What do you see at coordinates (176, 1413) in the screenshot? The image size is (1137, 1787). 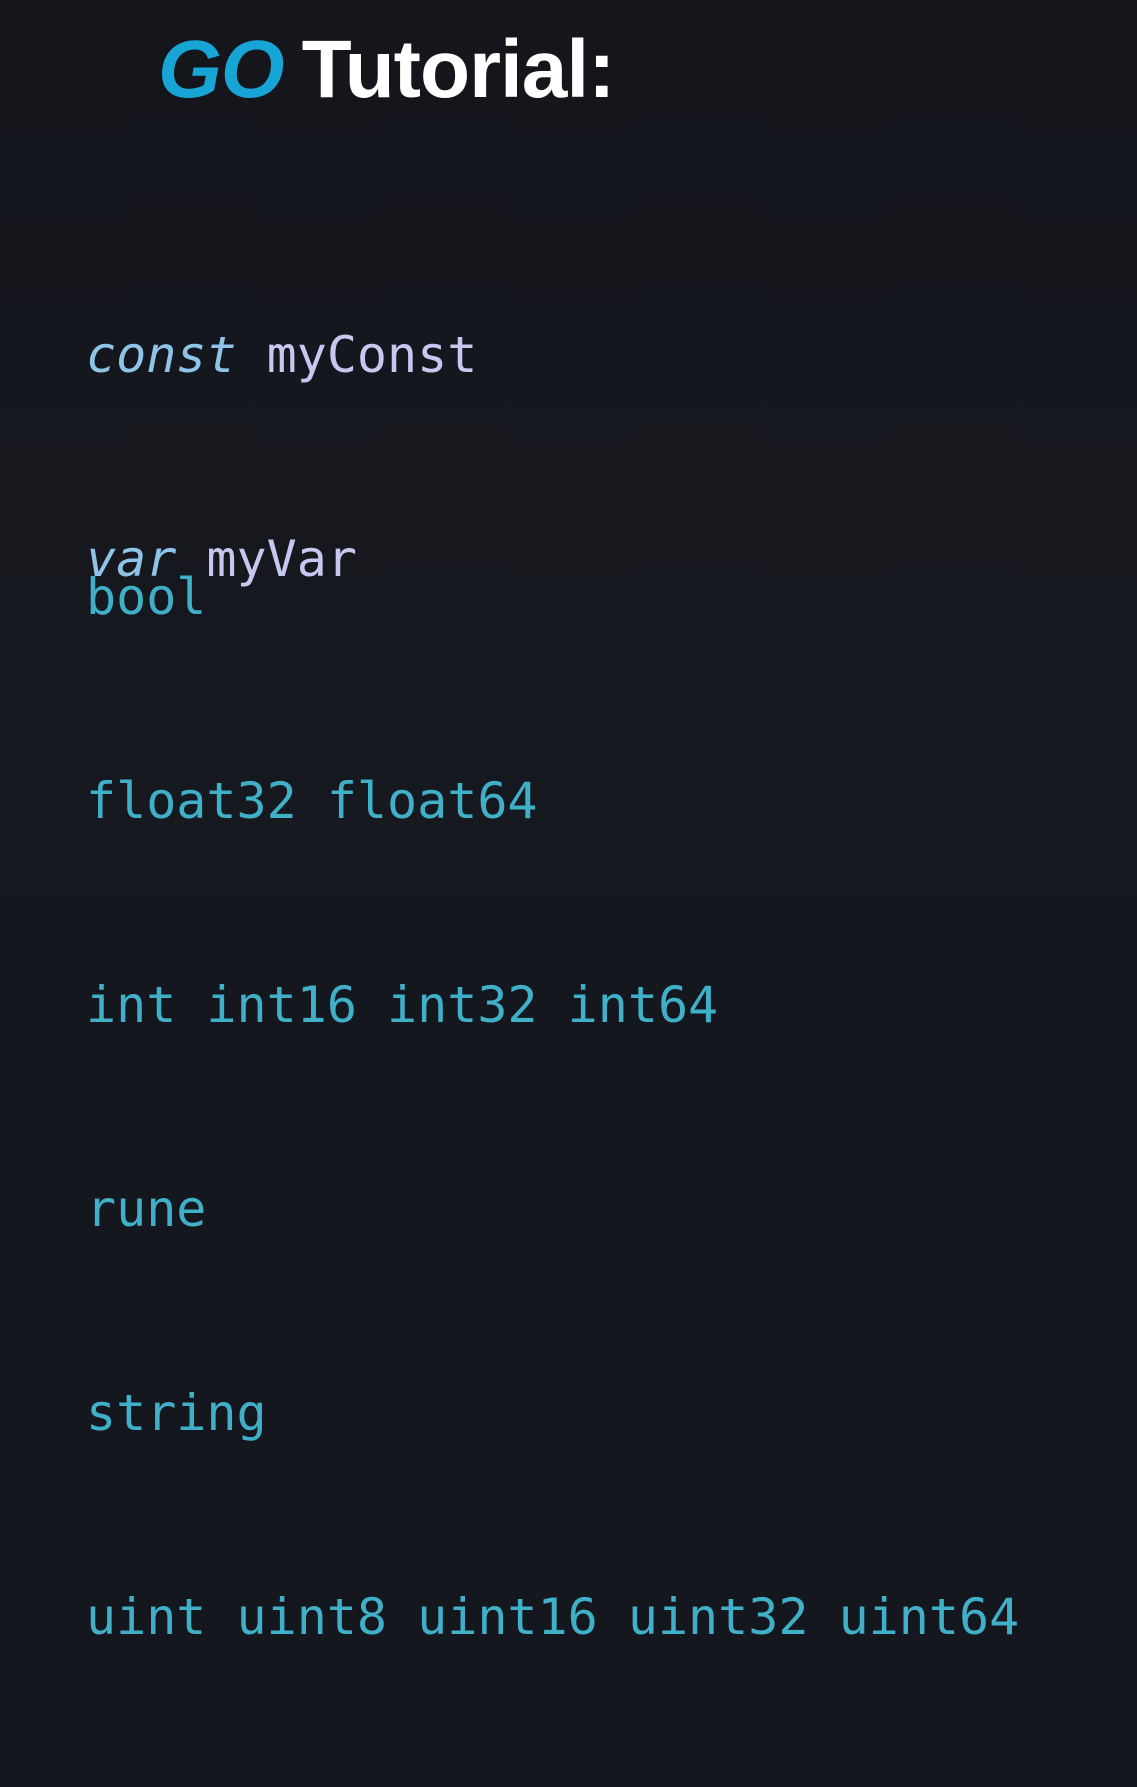 I see `type-line-string: string` at bounding box center [176, 1413].